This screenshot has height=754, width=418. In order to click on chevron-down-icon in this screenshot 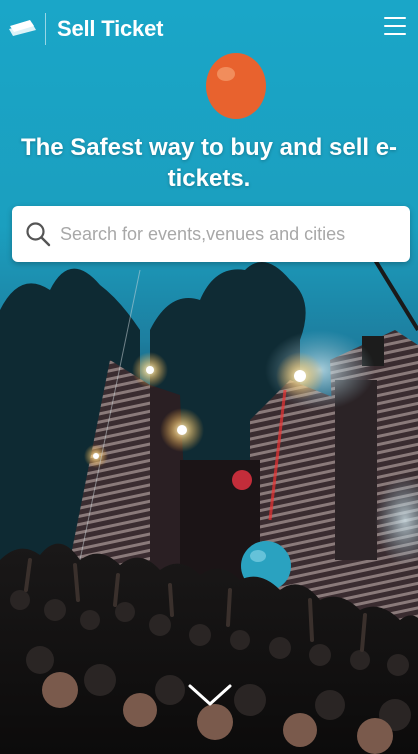, I will do `click(210, 695)`.